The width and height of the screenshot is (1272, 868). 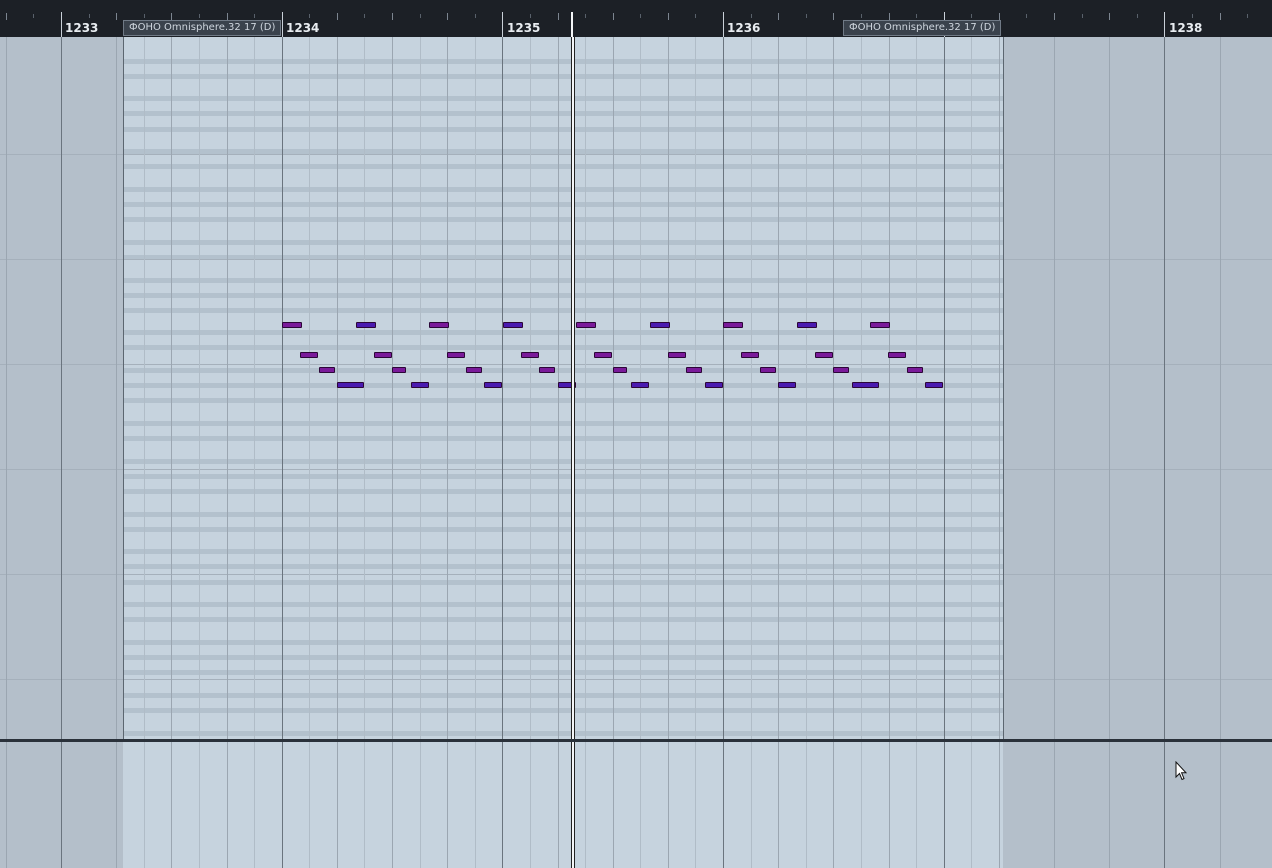 What do you see at coordinates (563, 805) in the screenshot?
I see `controller-part-region` at bounding box center [563, 805].